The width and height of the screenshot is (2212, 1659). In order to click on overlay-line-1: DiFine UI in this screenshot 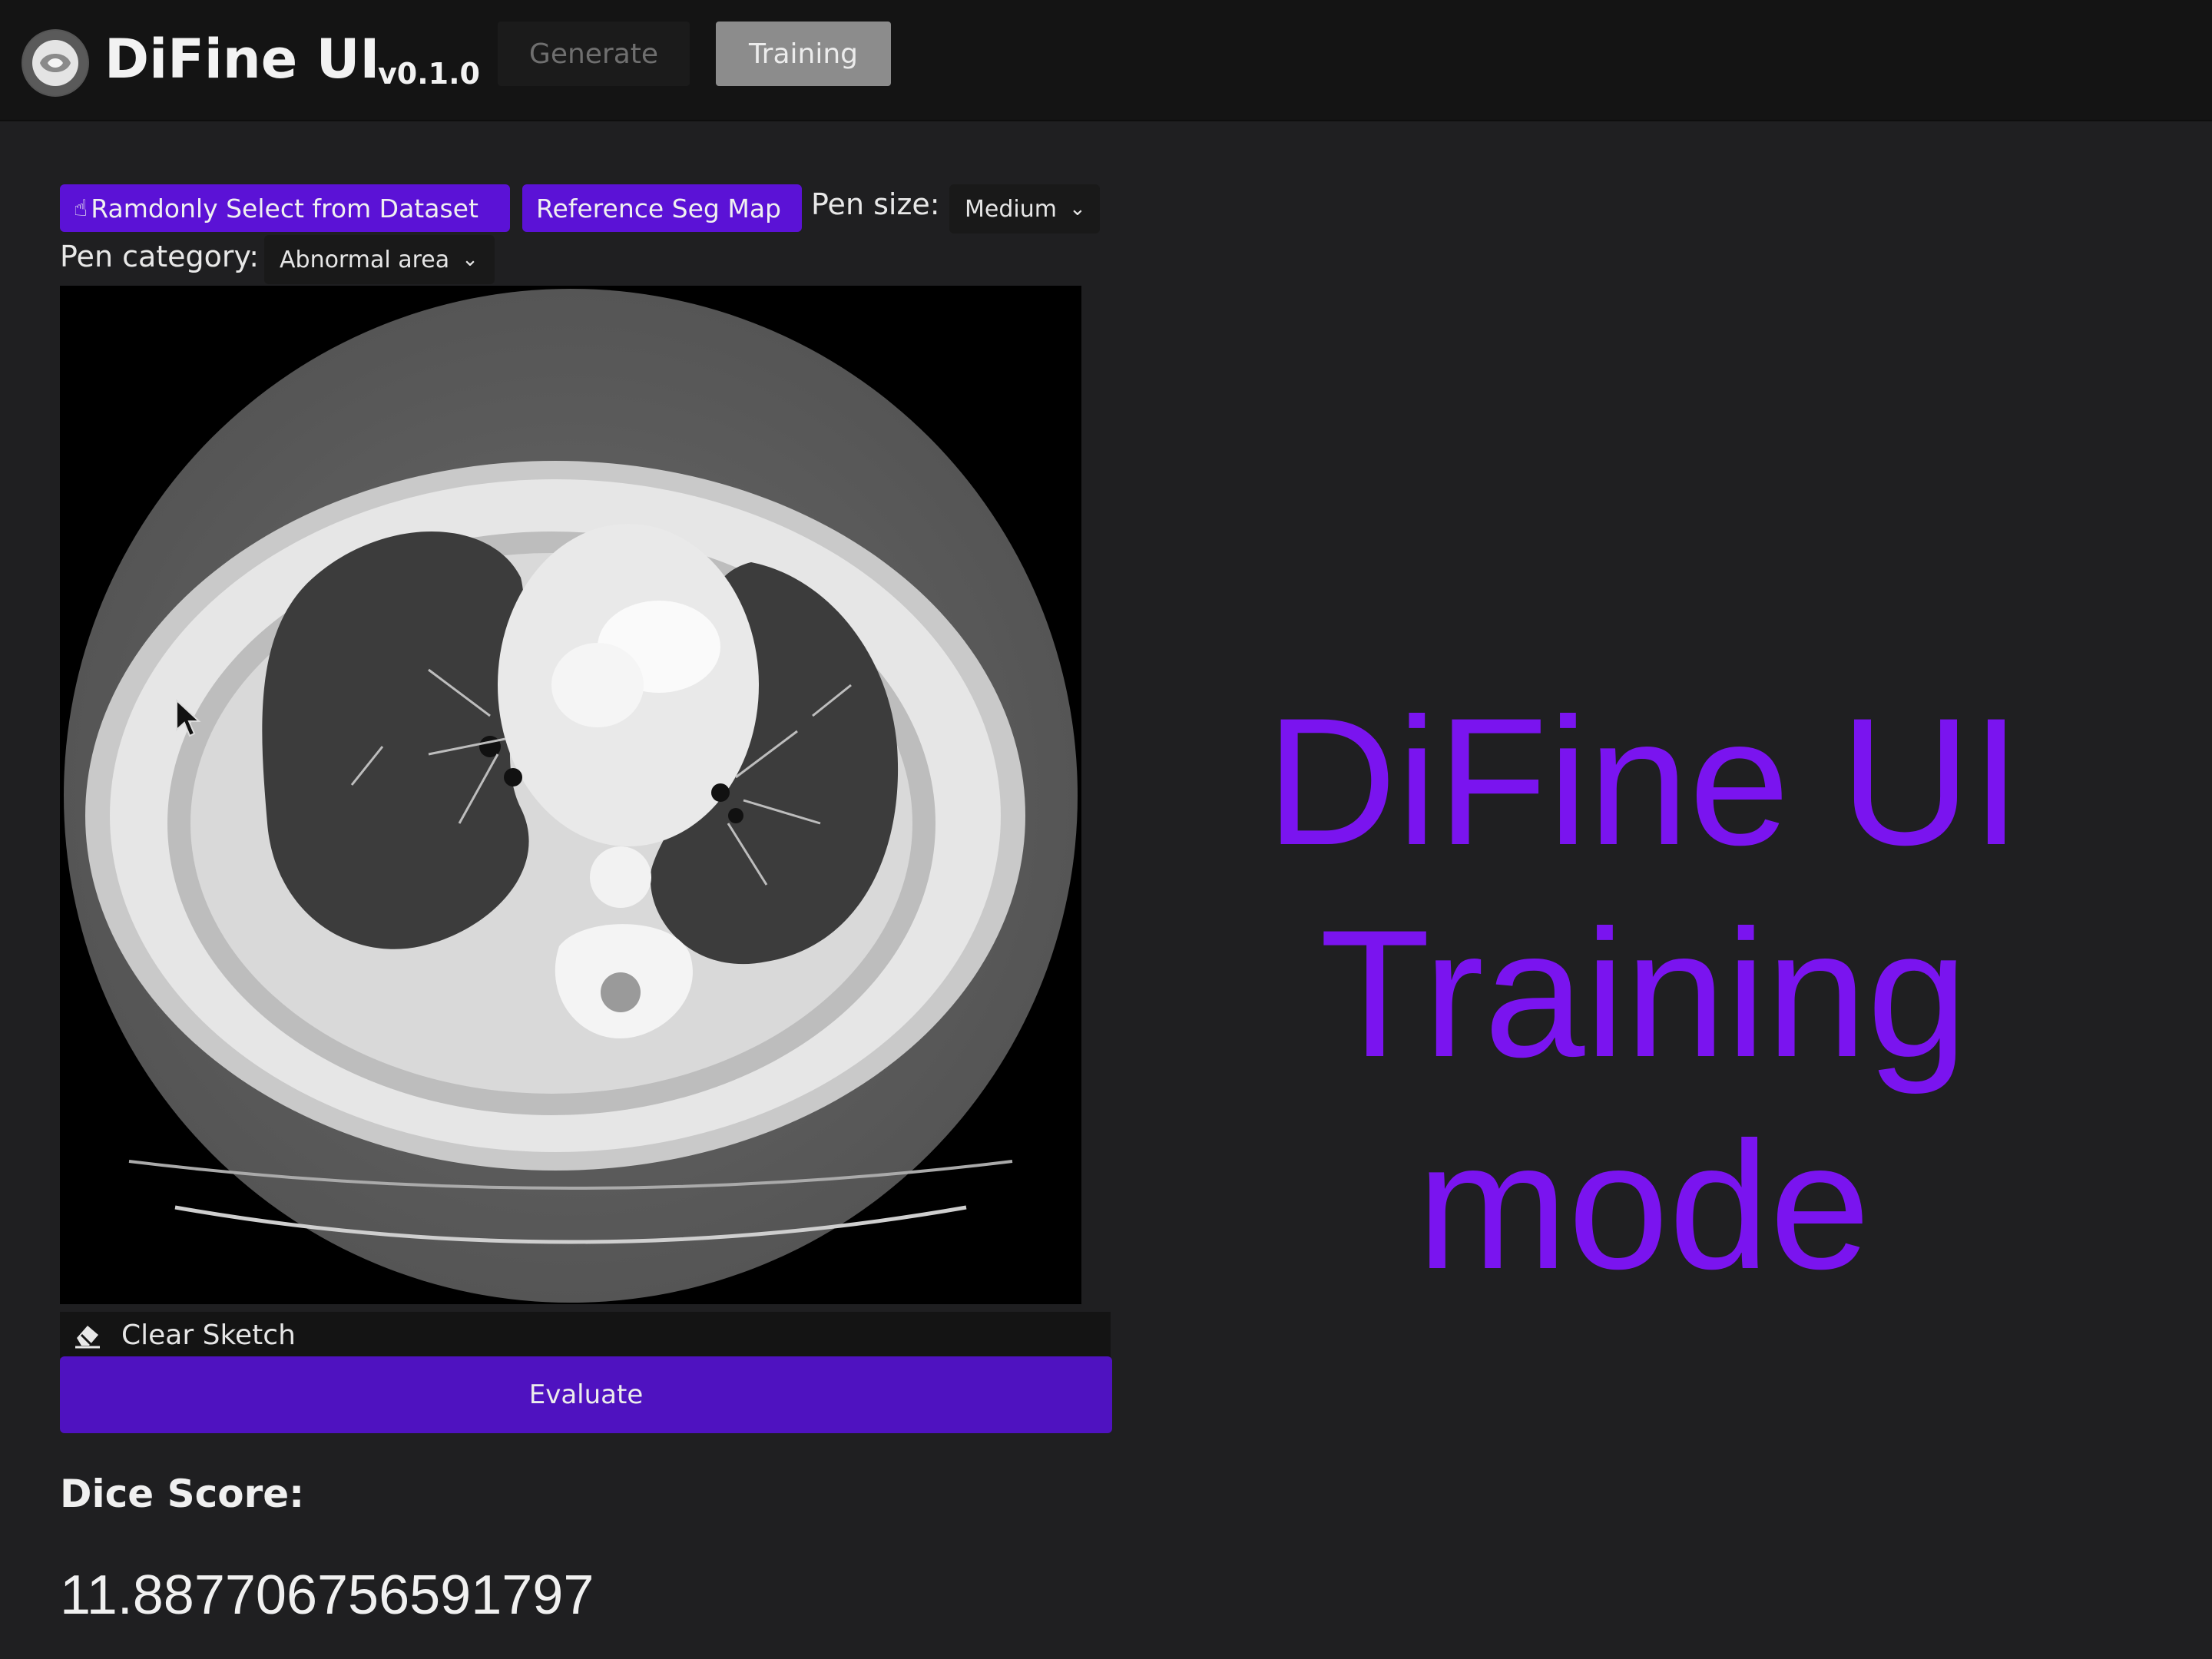, I will do `click(1644, 781)`.